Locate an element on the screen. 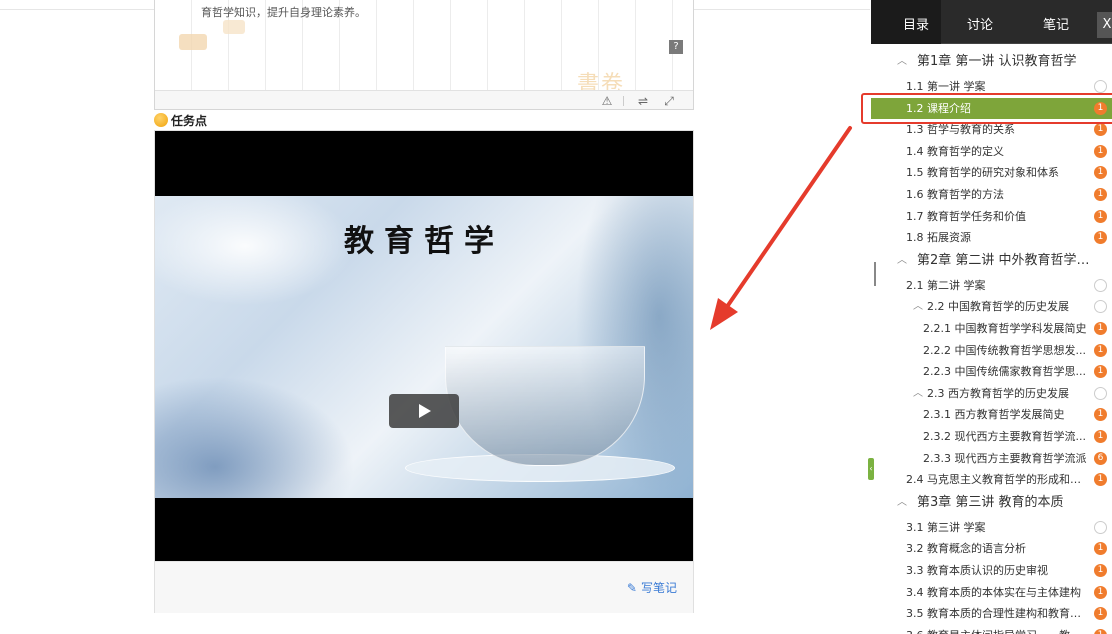 The width and height of the screenshot is (1112, 634). toc-label: 2.1 第二讲 学案 is located at coordinates (946, 285).